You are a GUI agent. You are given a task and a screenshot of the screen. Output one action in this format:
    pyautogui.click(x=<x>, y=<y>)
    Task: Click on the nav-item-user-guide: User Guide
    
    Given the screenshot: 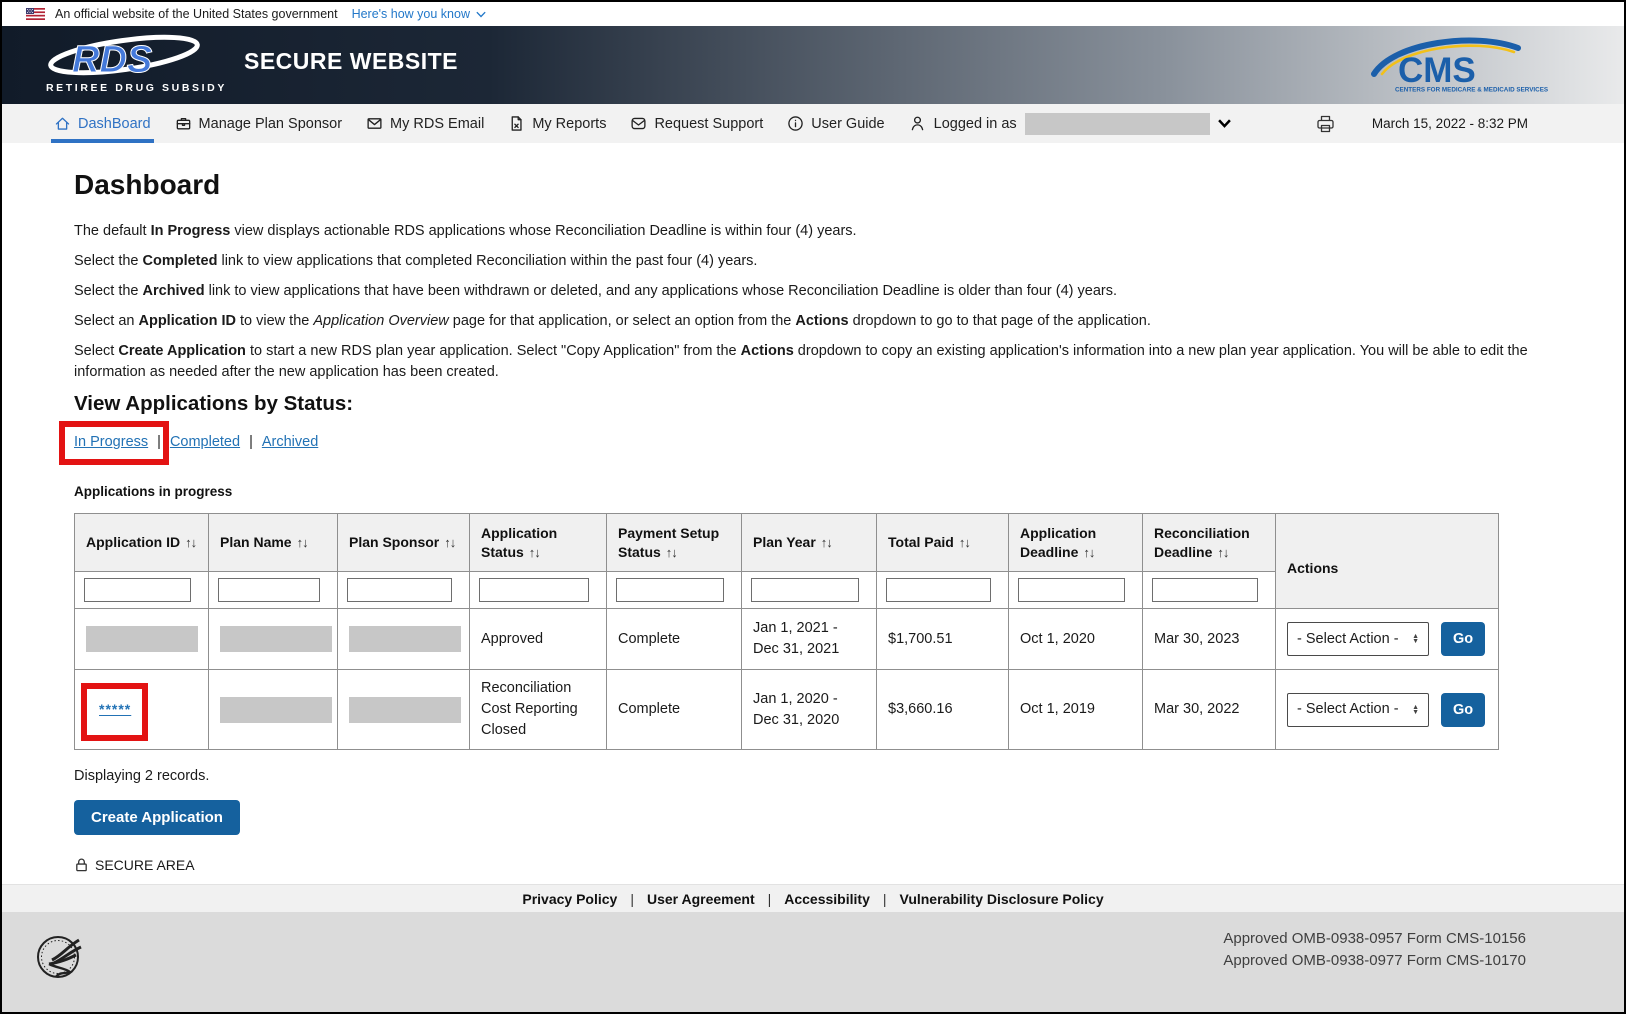 What is the action you would take?
    pyautogui.click(x=836, y=123)
    